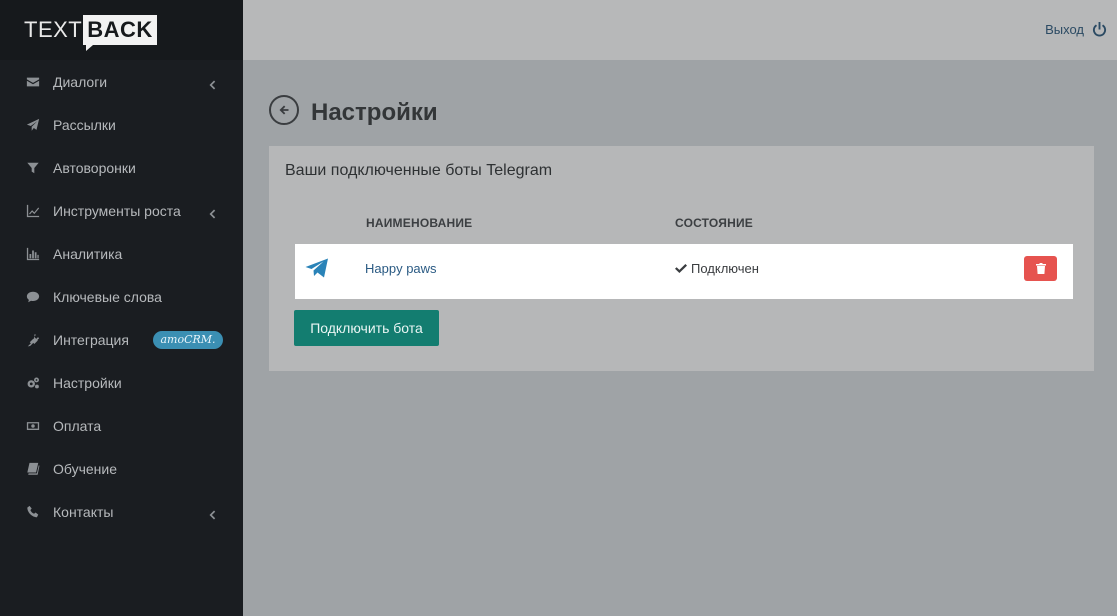 The height and width of the screenshot is (616, 1117). What do you see at coordinates (33, 168) in the screenshot?
I see `funnel-icon` at bounding box center [33, 168].